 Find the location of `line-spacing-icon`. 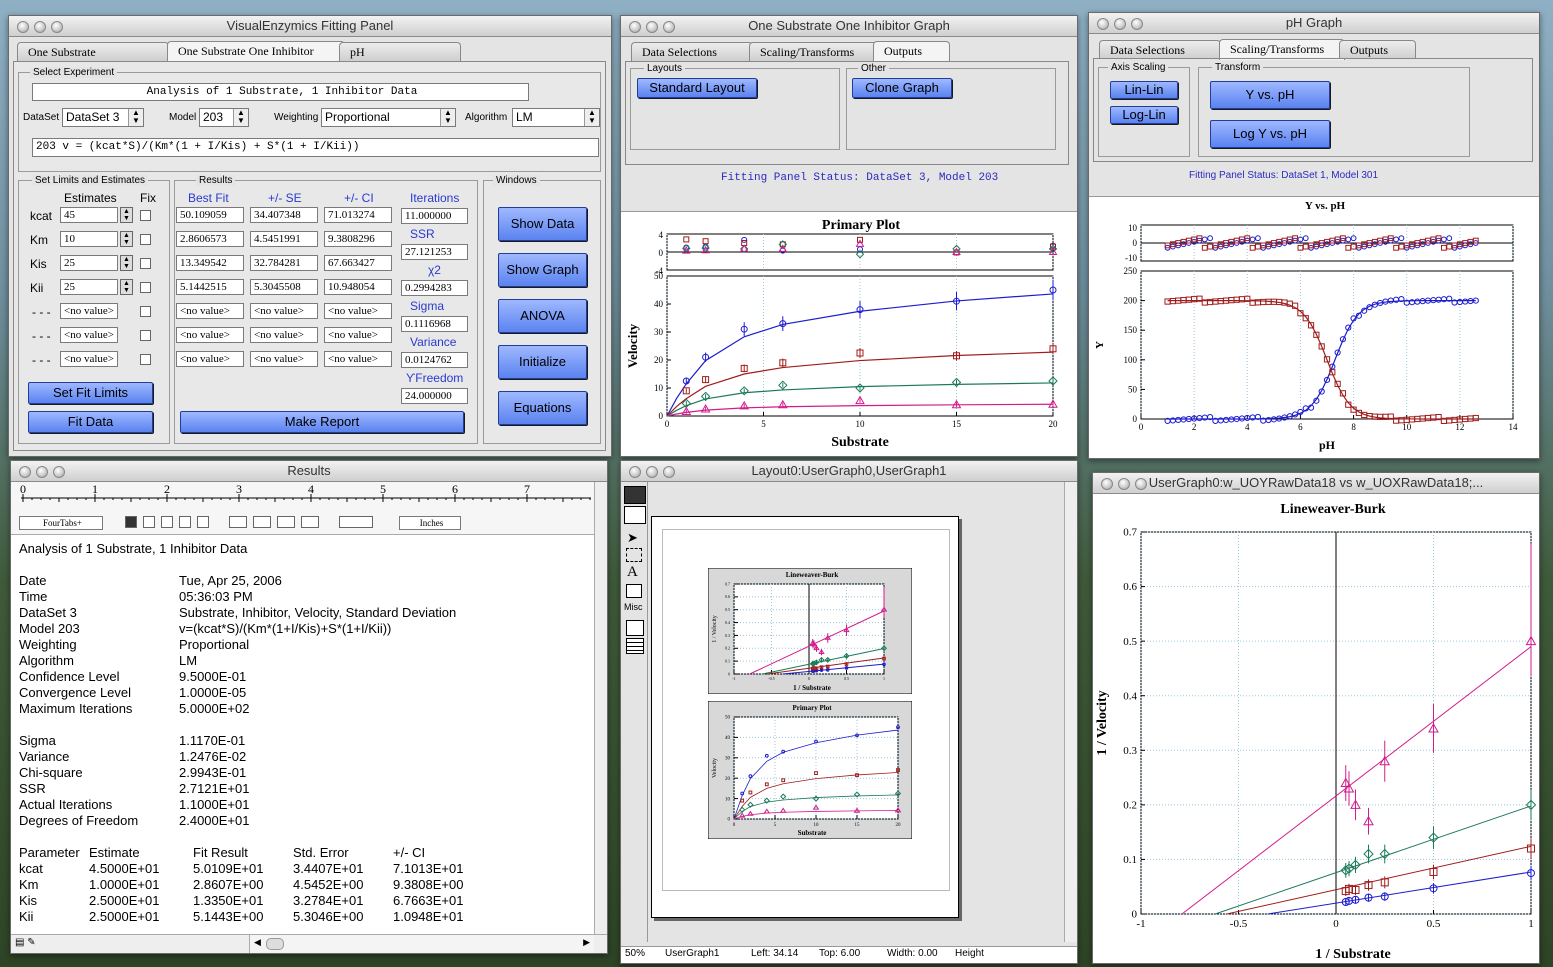

line-spacing-icon is located at coordinates (356, 522).